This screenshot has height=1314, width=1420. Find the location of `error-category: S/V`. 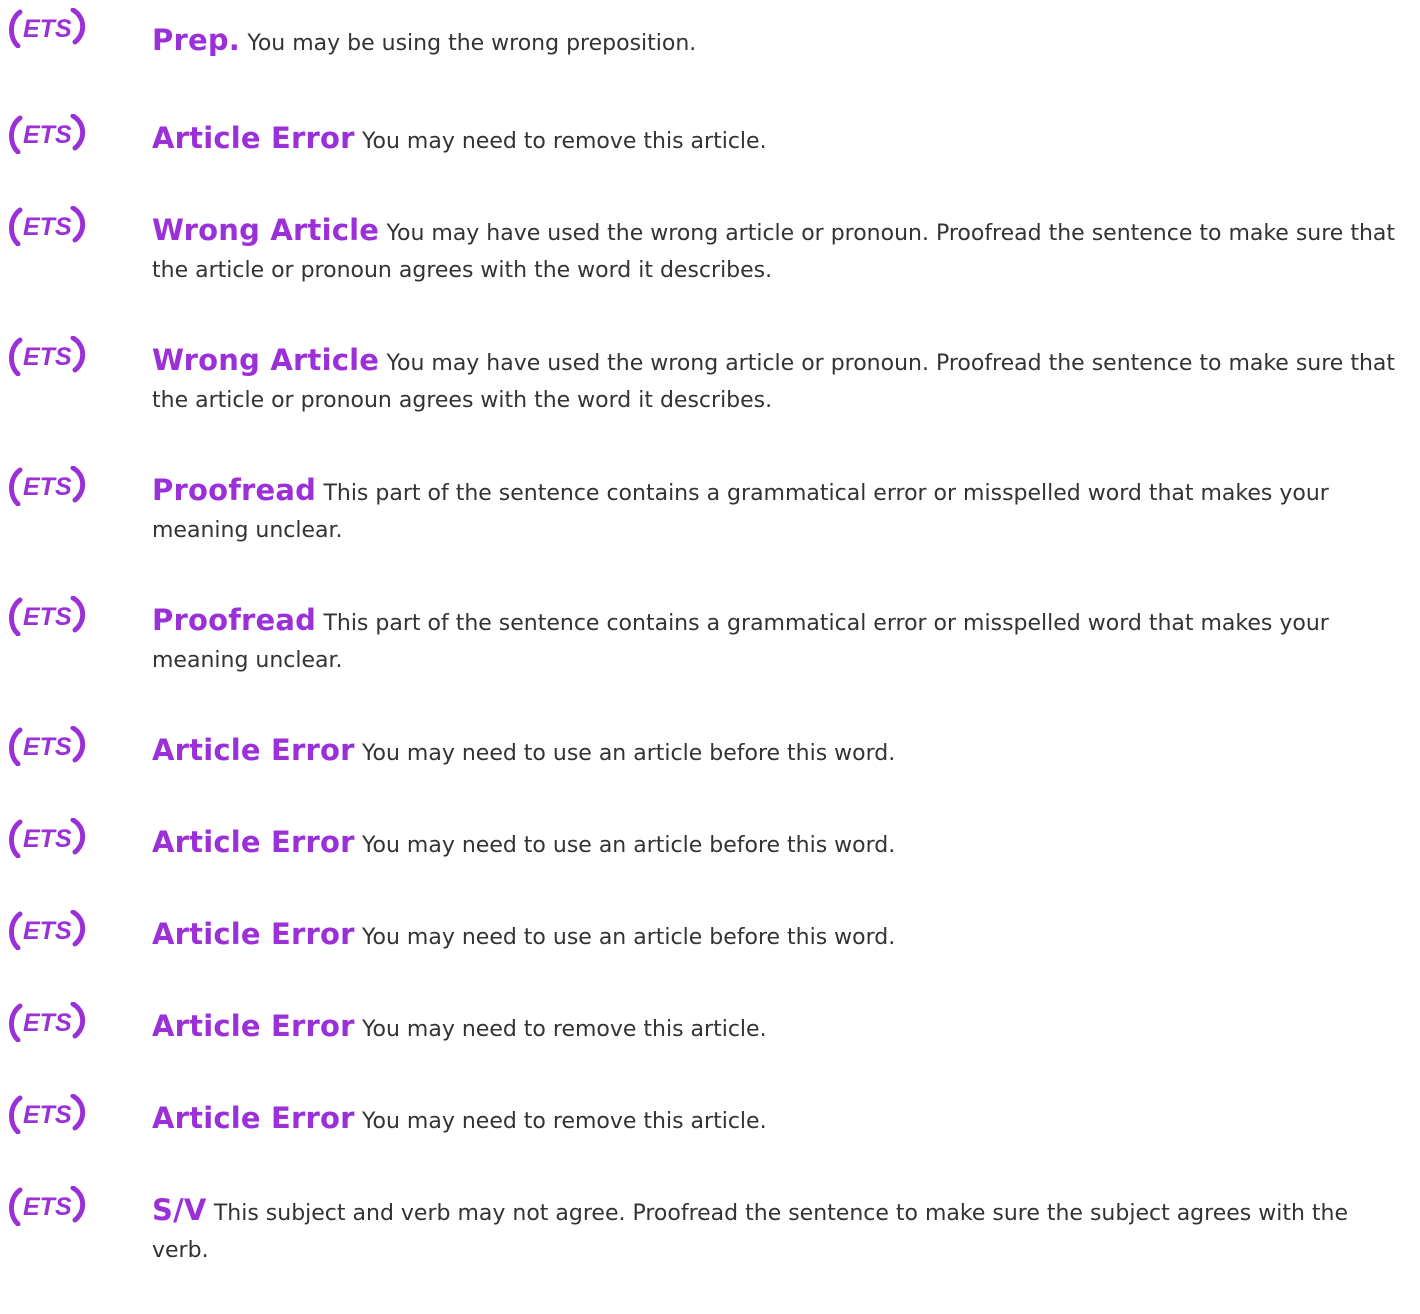

error-category: S/V is located at coordinates (179, 1210).